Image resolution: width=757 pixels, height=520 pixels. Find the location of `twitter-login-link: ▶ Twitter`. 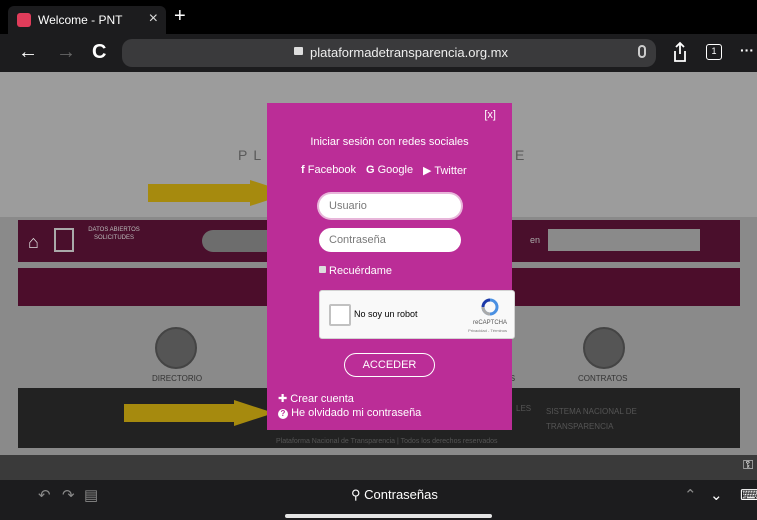

twitter-login-link: ▶ Twitter is located at coordinates (445, 170).